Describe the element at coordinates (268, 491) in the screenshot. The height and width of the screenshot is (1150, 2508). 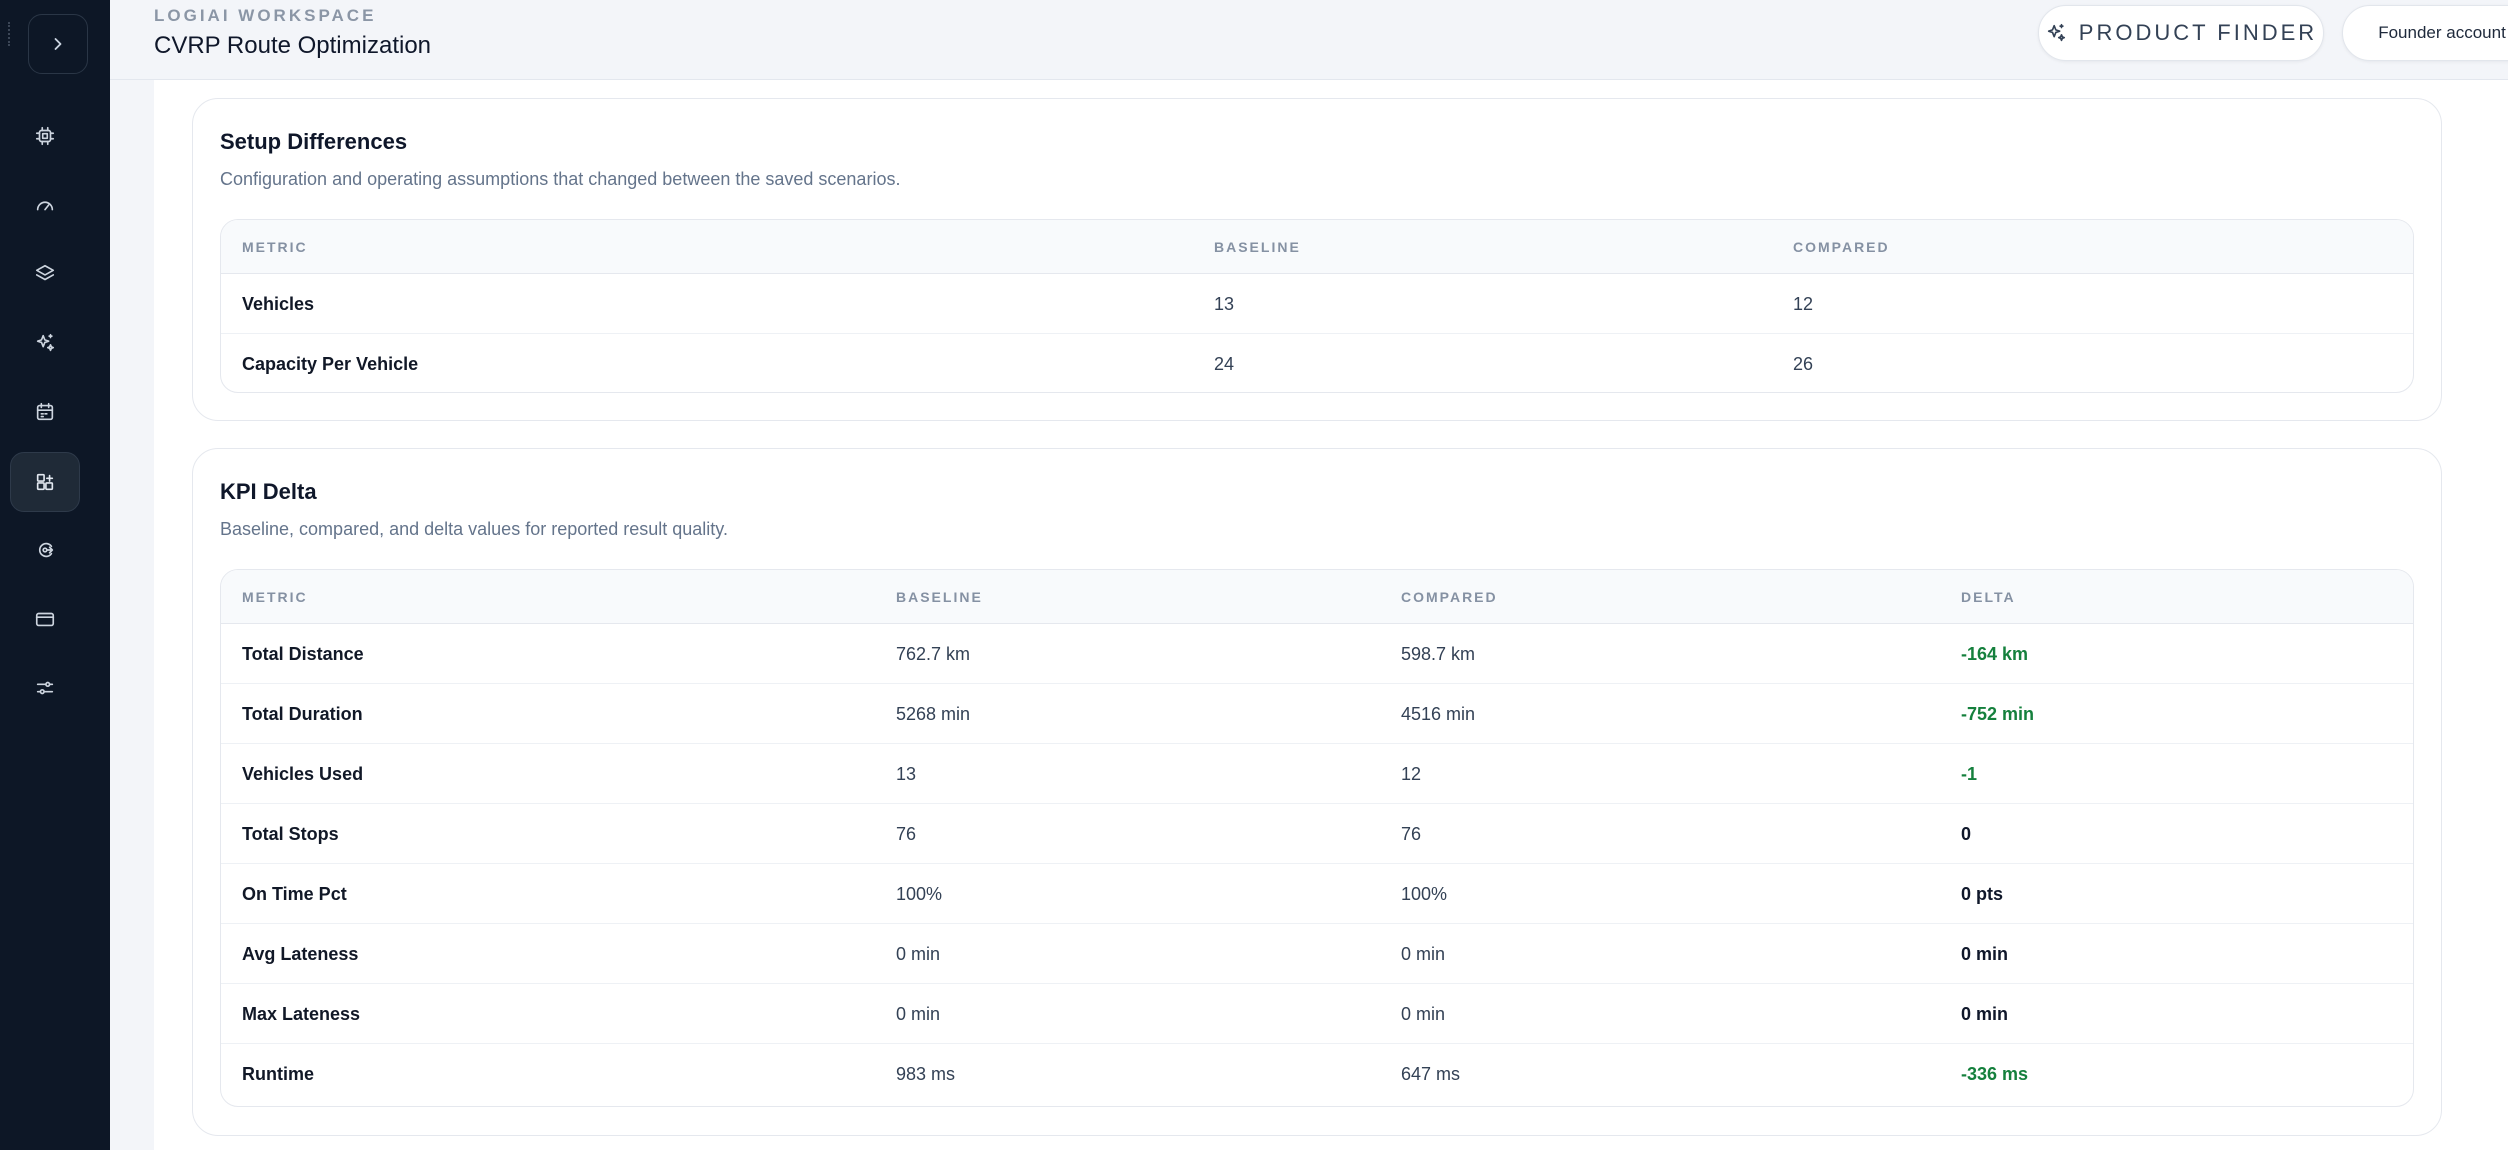
I see `card-title: KPI Delta` at that location.